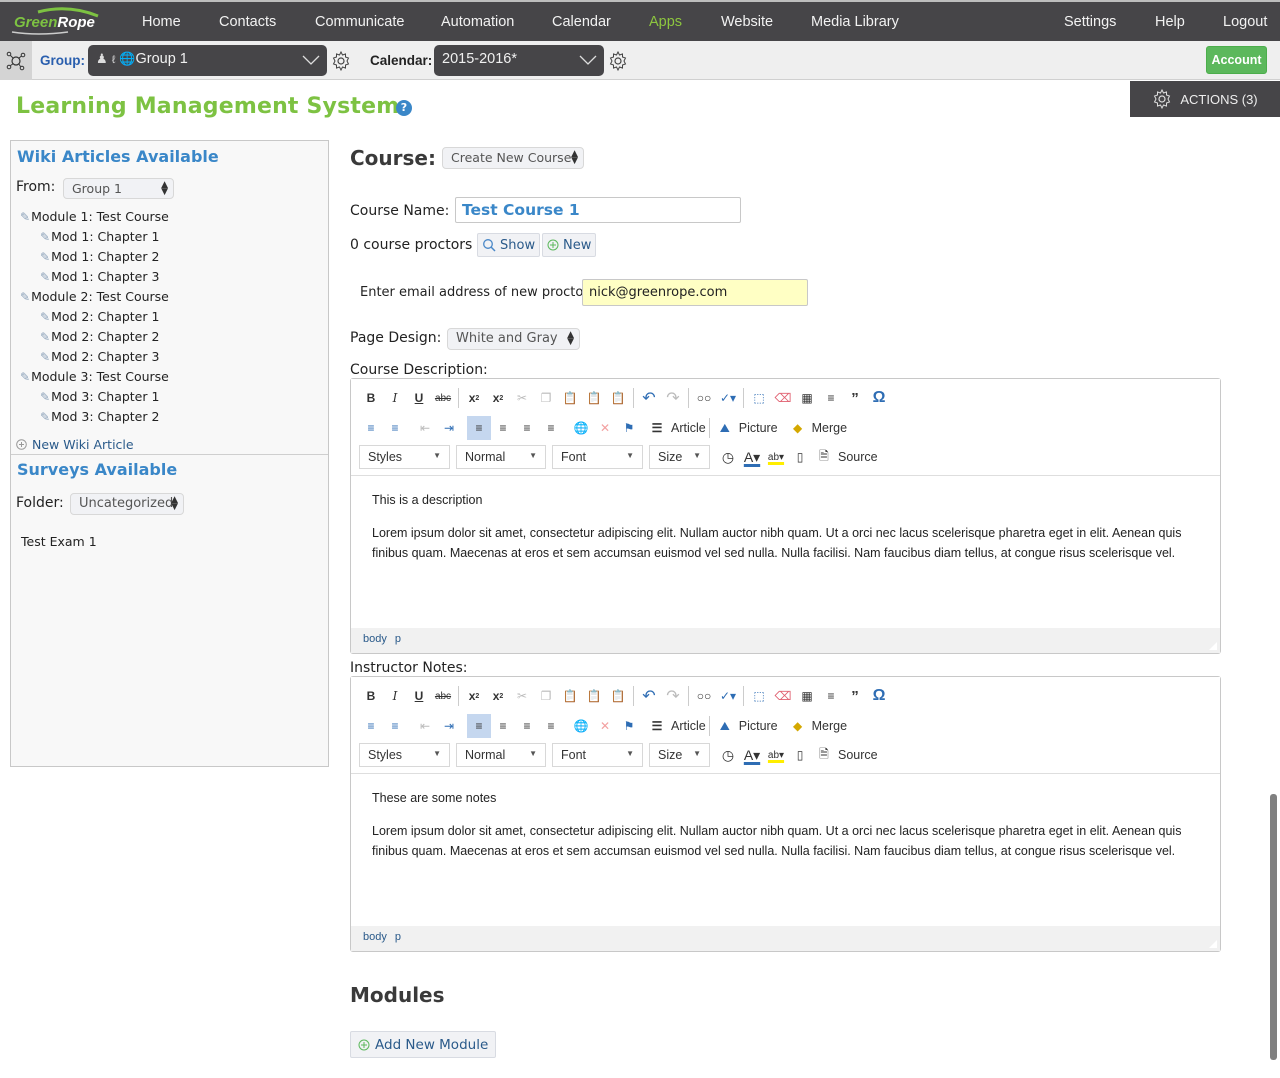 The width and height of the screenshot is (1280, 1078). Describe the element at coordinates (798, 428) in the screenshot. I see `merge-icon: ◆` at that location.